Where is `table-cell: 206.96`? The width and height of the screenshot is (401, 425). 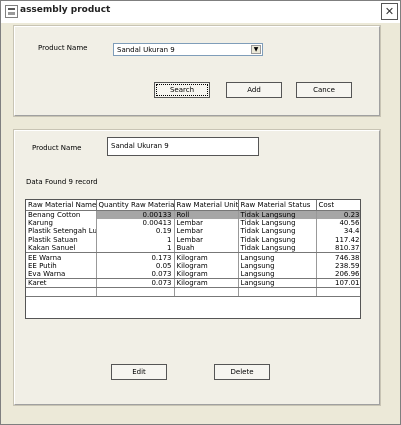 table-cell: 206.96 is located at coordinates (338, 275).